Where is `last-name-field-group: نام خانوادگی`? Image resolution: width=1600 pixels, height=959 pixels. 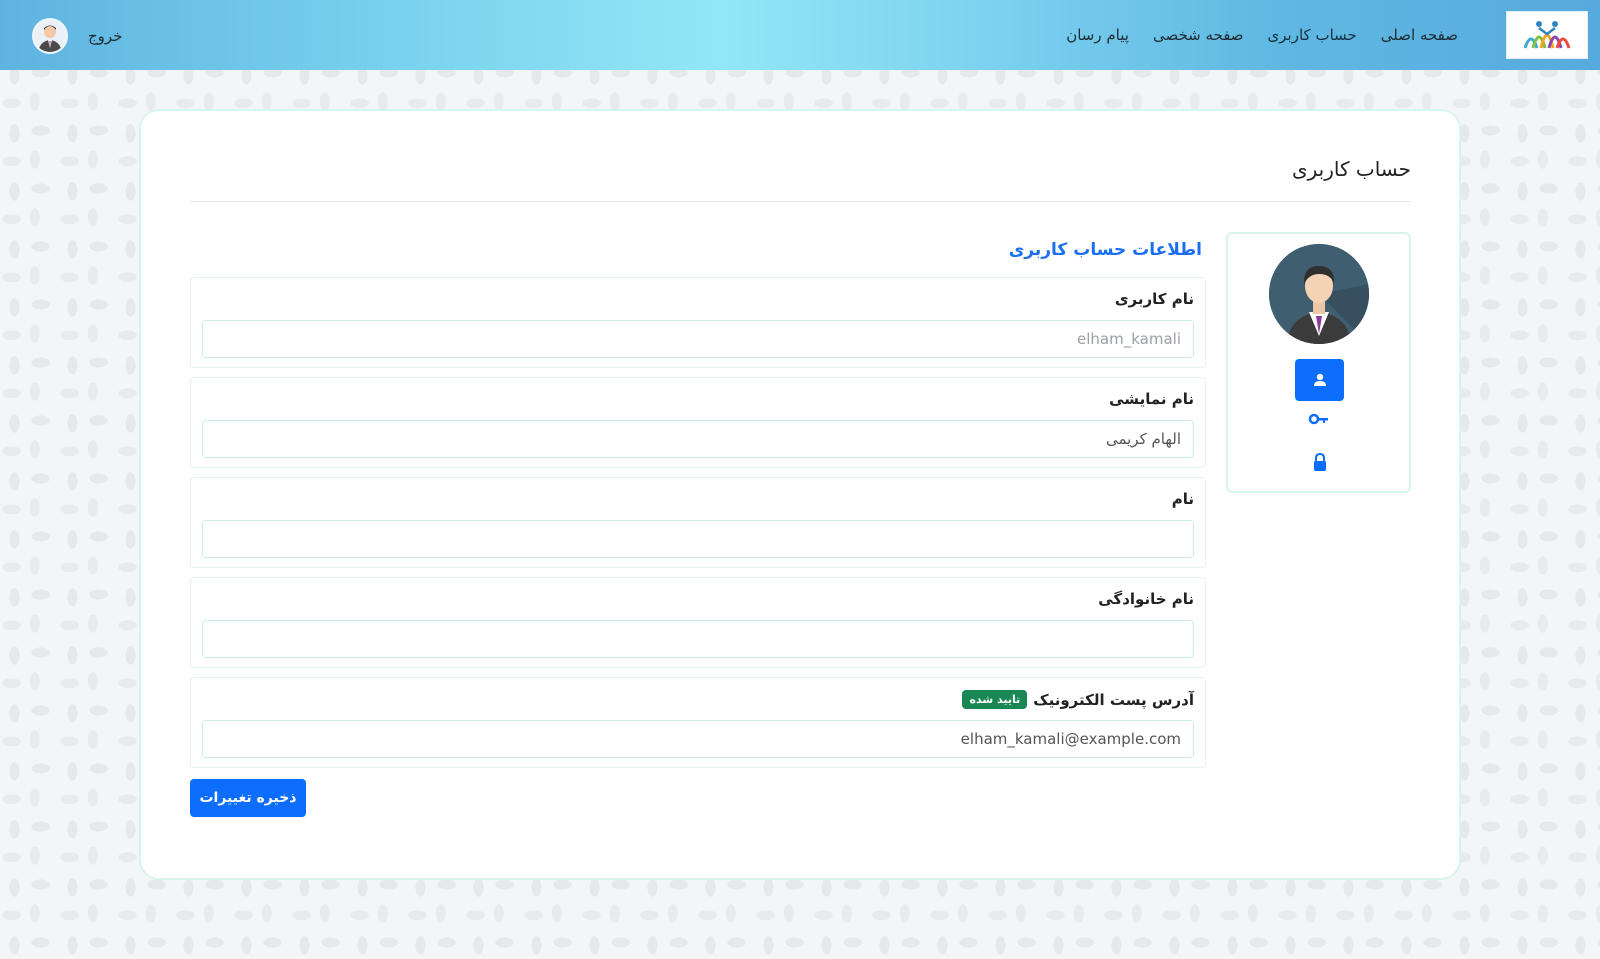 last-name-field-group: نام خانوادگی is located at coordinates (698, 622).